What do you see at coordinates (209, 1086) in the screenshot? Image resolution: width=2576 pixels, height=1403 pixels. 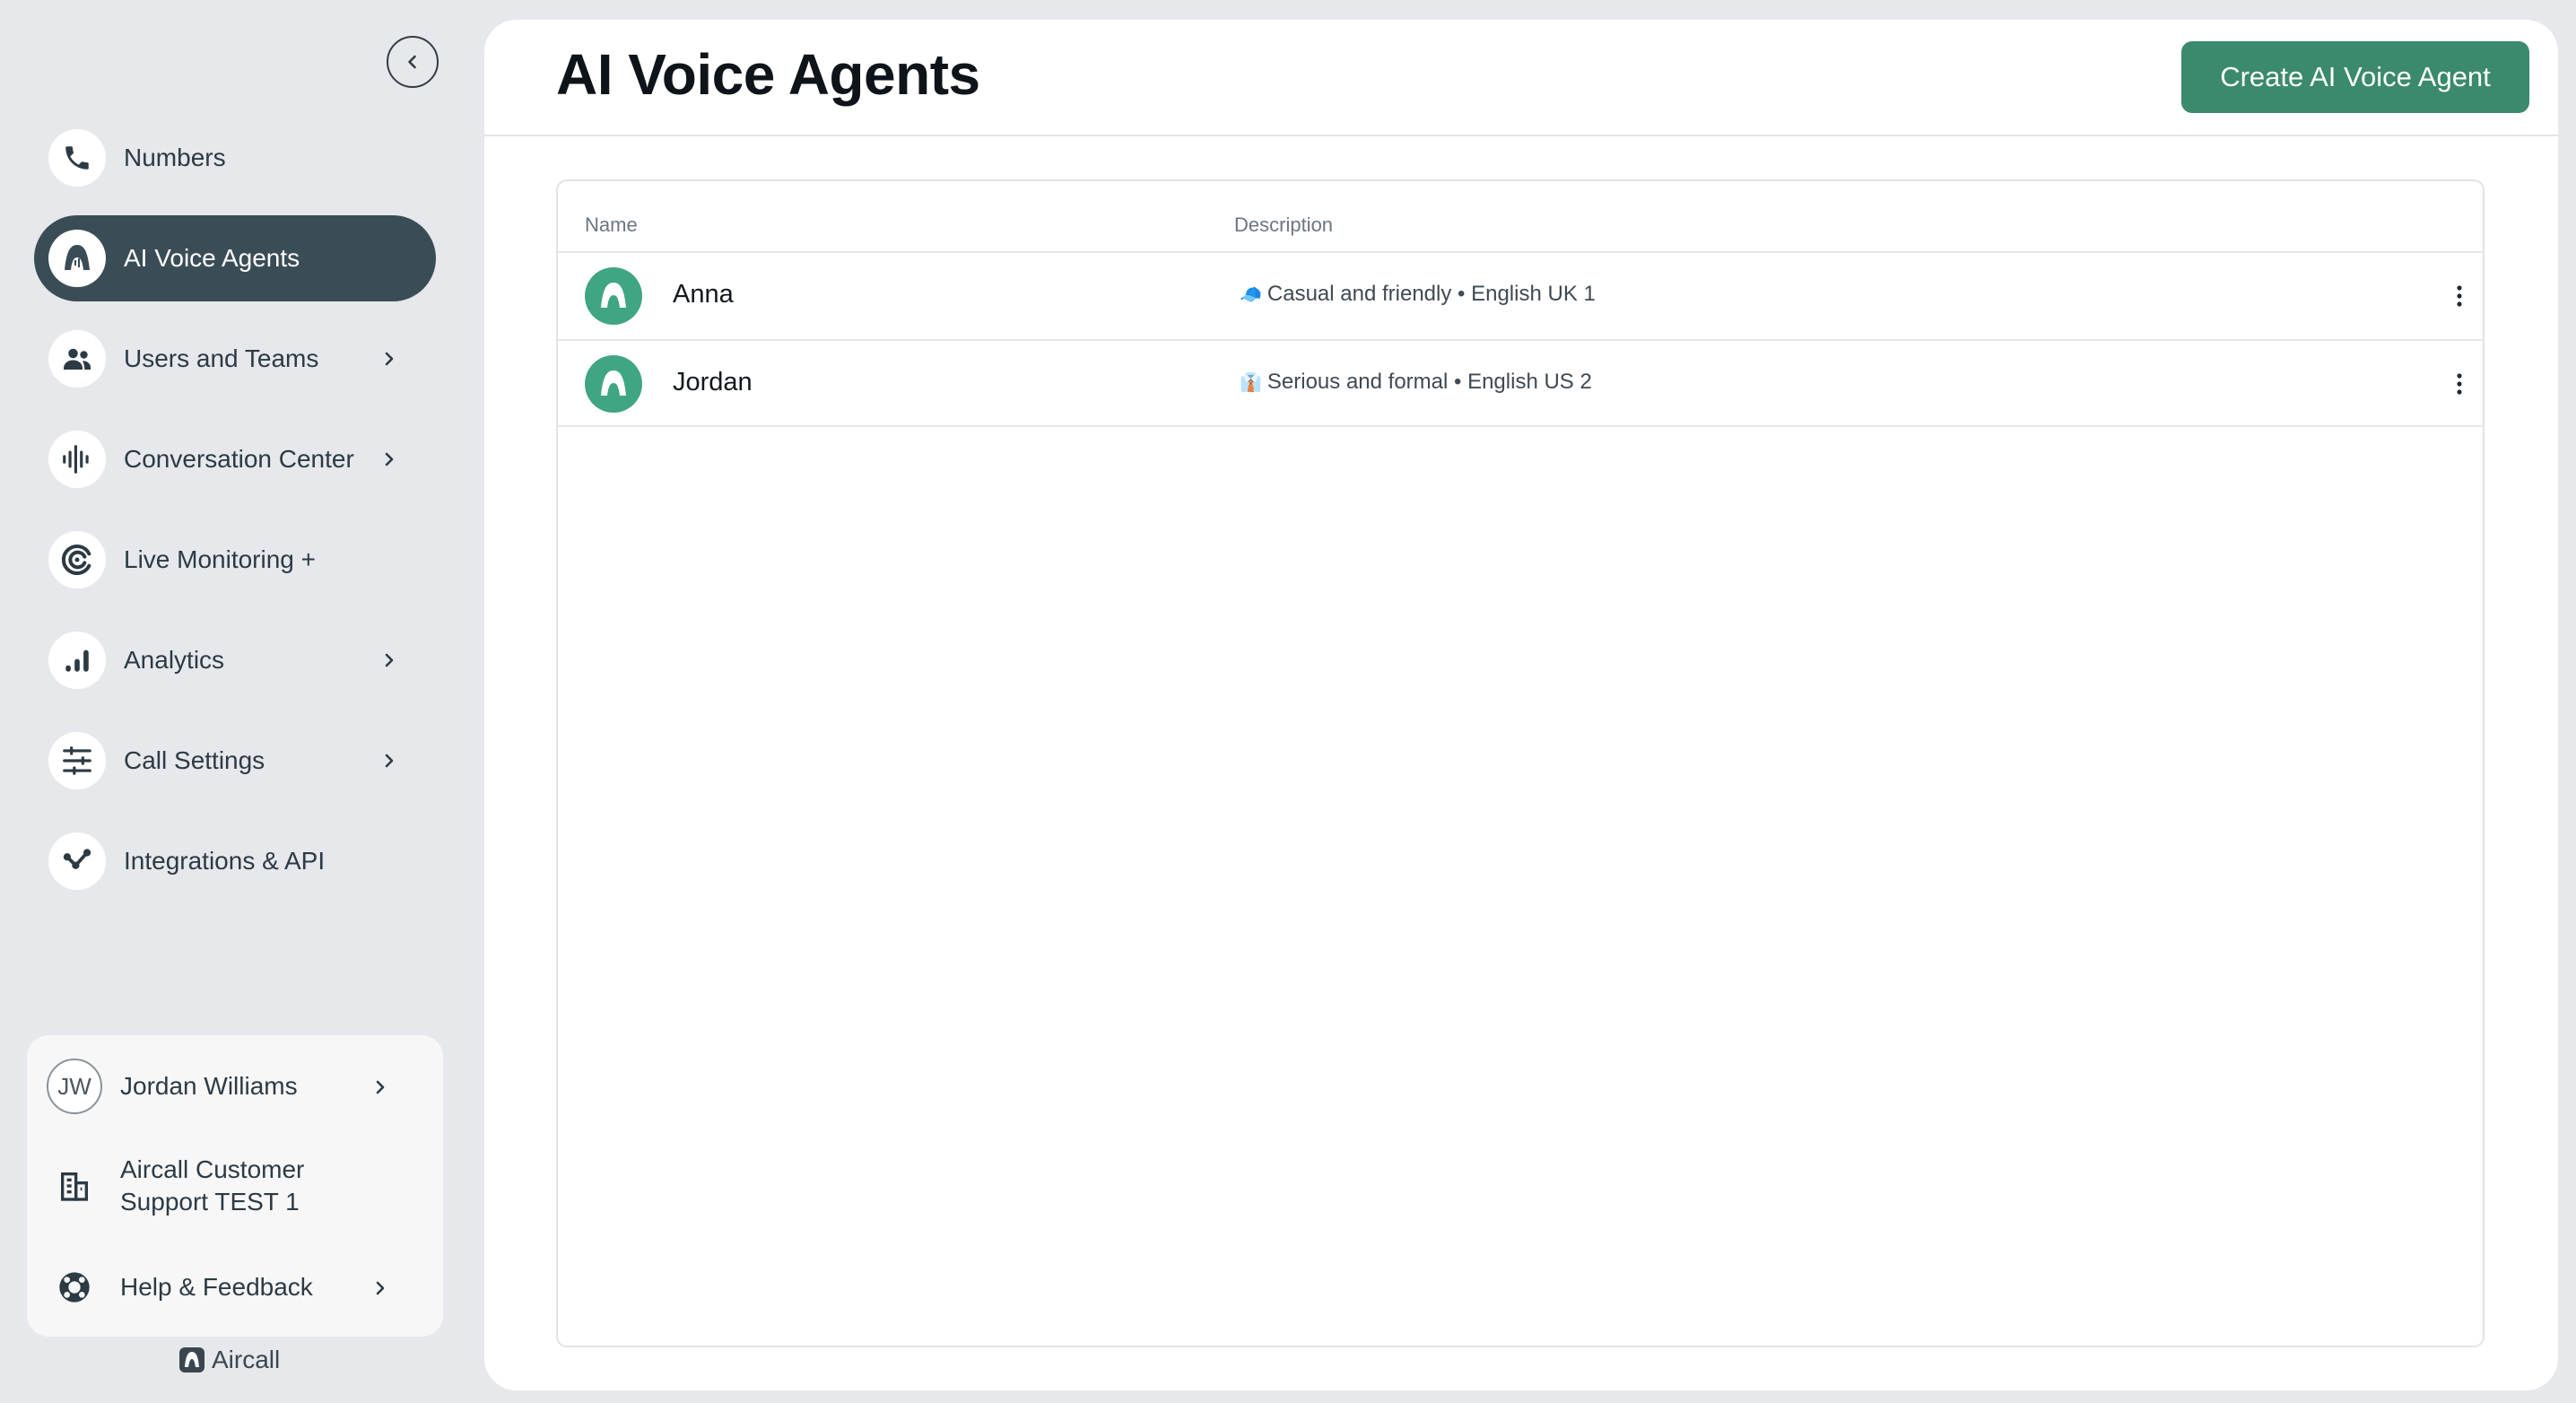 I see `user-name: Jordan Williams` at bounding box center [209, 1086].